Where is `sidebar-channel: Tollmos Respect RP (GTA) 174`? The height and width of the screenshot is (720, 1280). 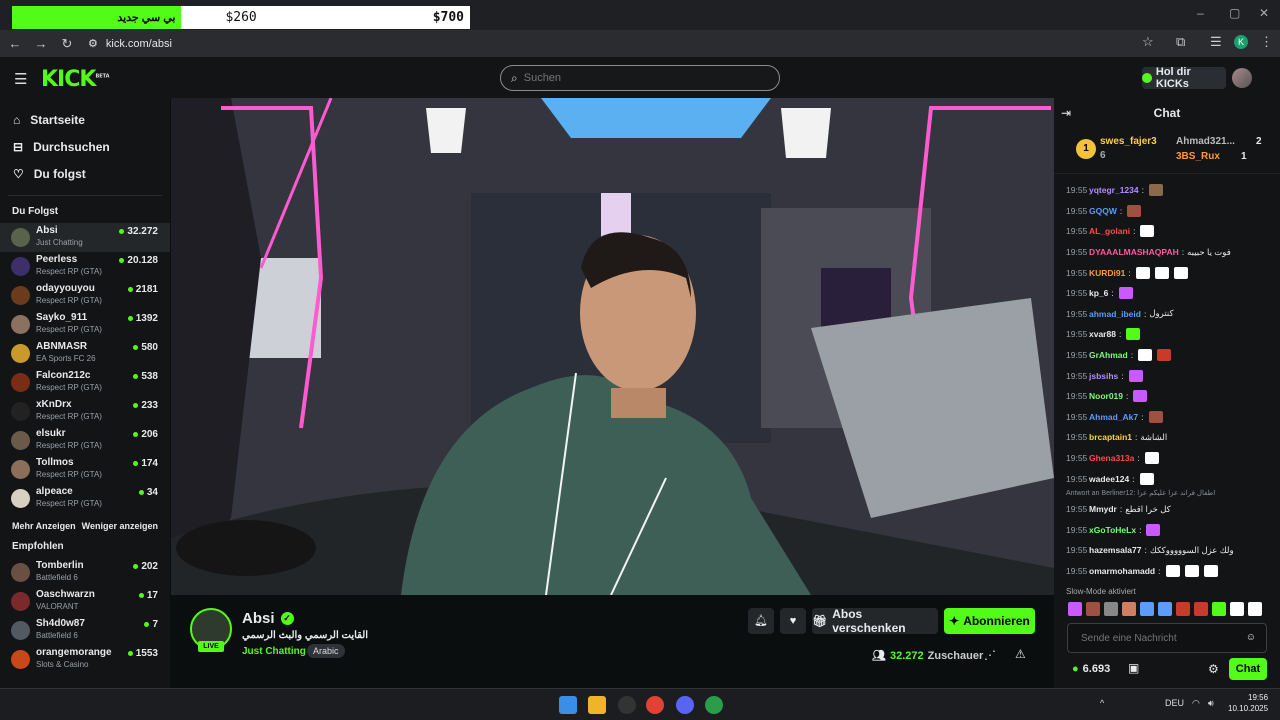
sidebar-channel: Tollmos Respect RP (GTA) 174 is located at coordinates (85, 469).